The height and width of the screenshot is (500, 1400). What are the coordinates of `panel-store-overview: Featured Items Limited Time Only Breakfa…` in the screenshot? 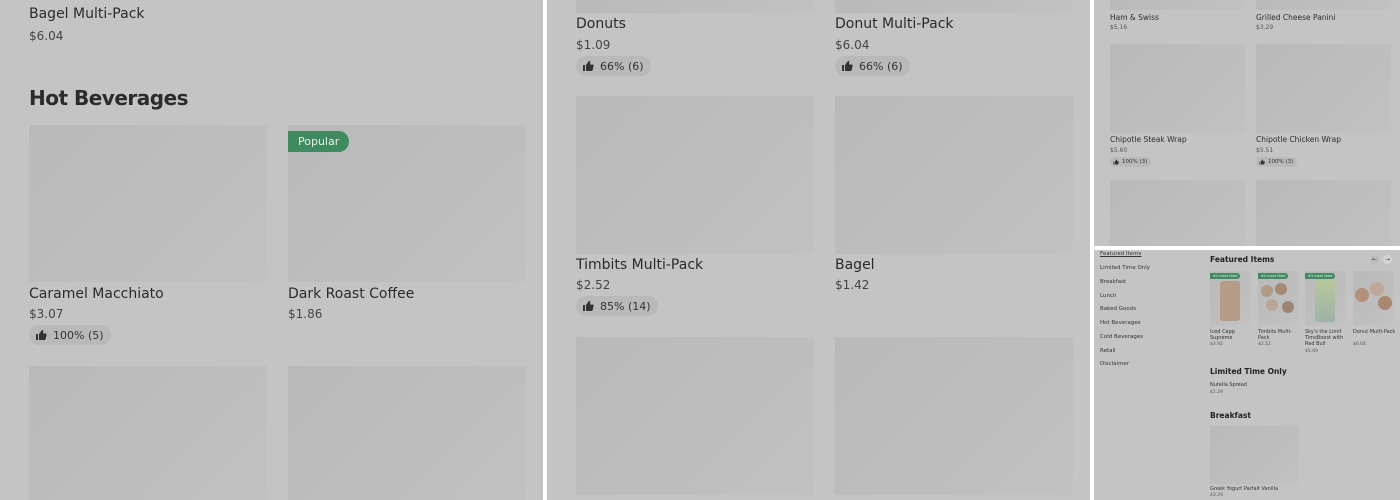 It's located at (1247, 375).